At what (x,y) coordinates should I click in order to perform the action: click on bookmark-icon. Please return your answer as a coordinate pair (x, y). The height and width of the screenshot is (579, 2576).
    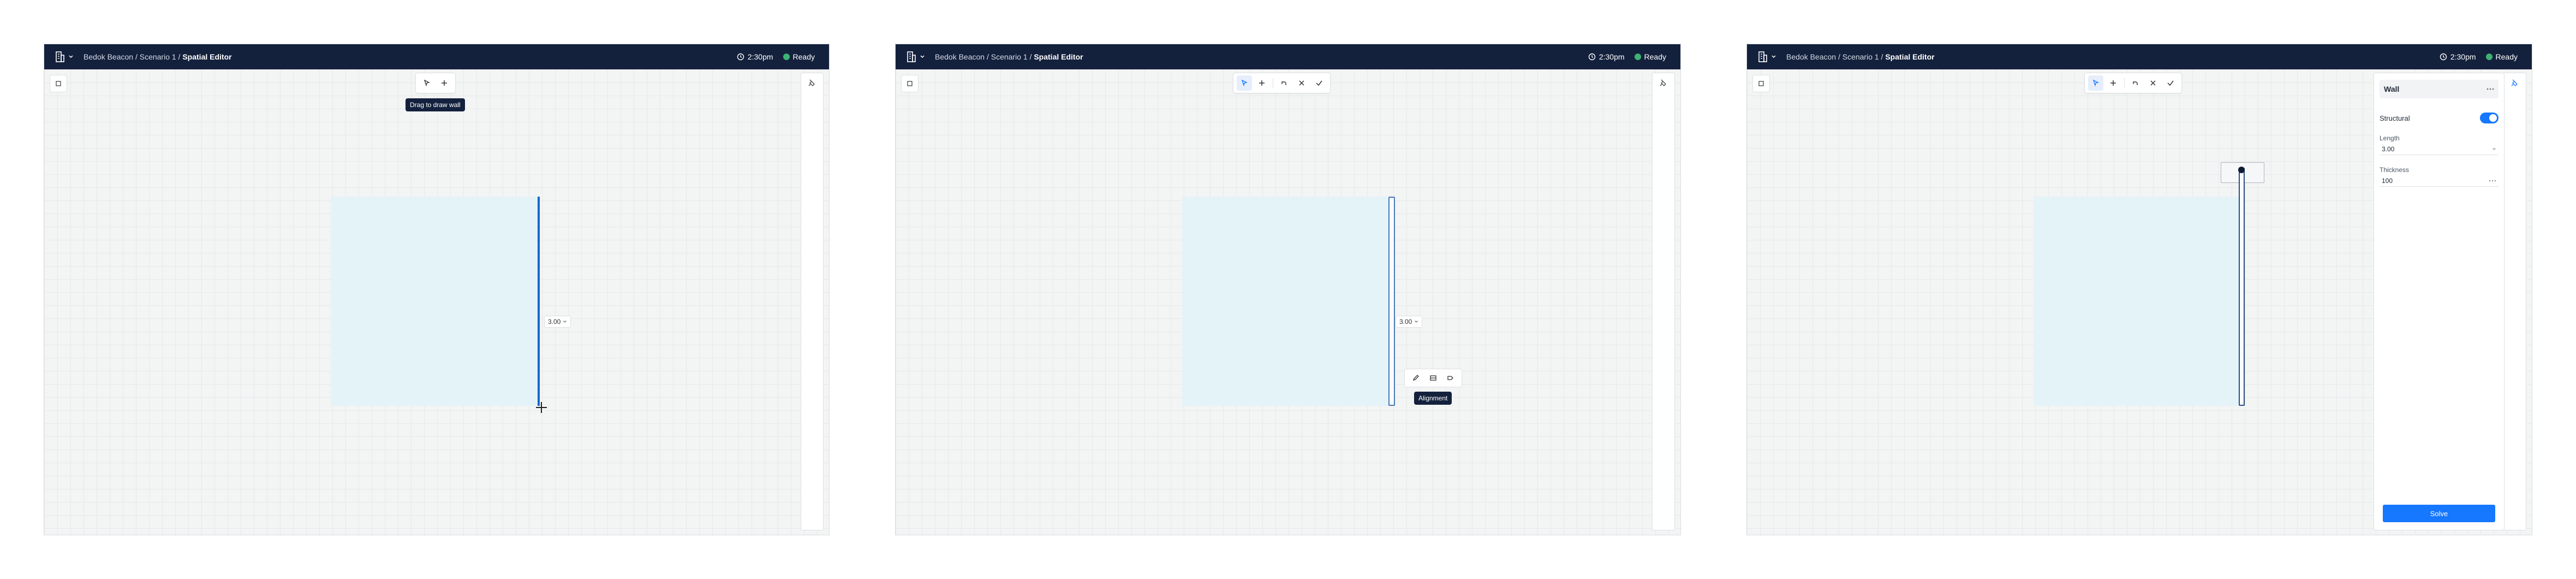
    Looking at the image, I should click on (58, 83).